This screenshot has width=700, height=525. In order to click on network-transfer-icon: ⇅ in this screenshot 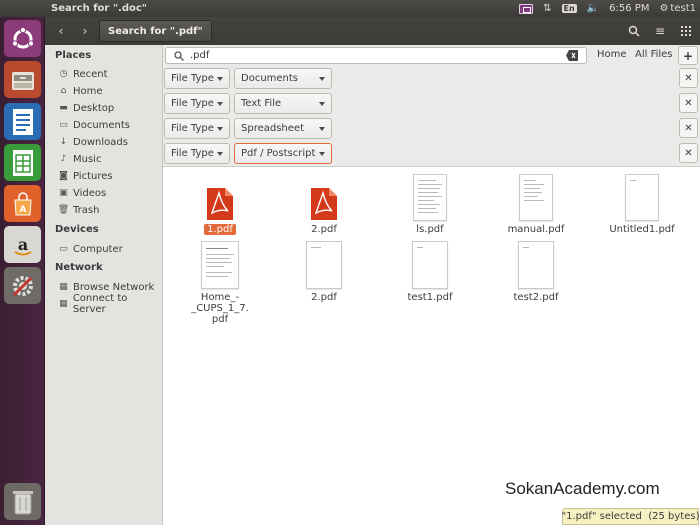, I will do `click(547, 8)`.